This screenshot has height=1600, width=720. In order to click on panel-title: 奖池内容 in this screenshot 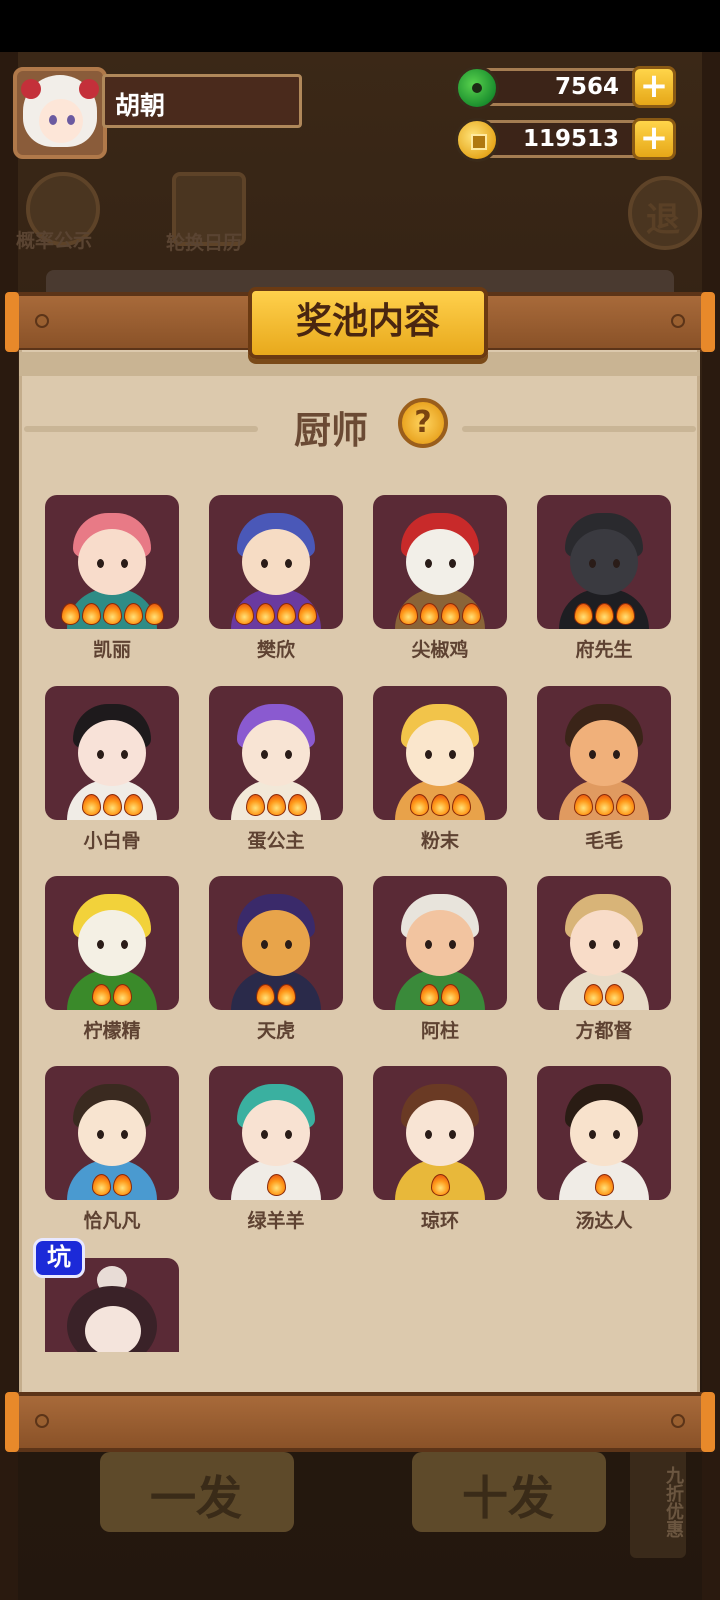, I will do `click(368, 323)`.